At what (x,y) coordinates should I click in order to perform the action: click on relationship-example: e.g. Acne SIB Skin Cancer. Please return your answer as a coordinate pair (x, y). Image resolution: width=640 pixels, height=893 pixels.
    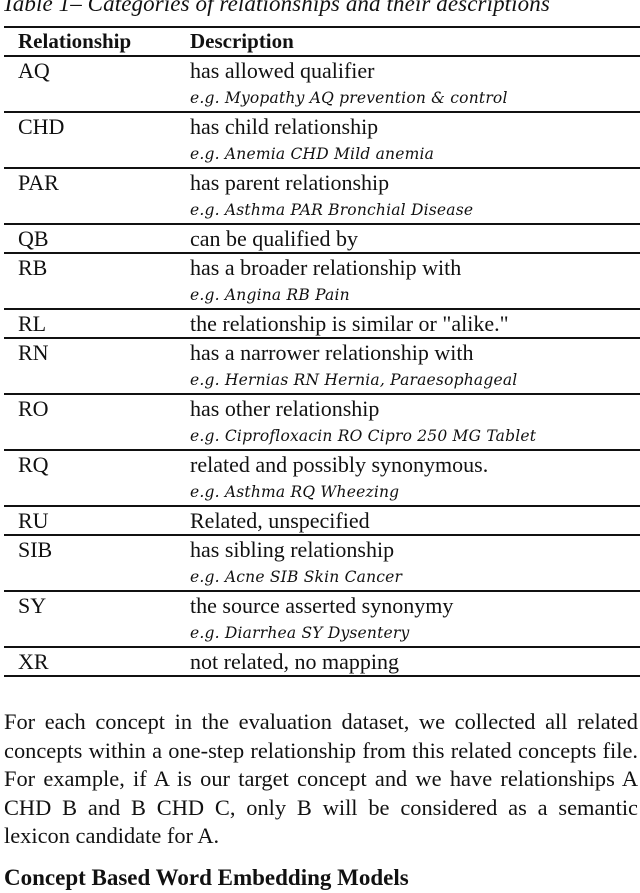
    Looking at the image, I should click on (296, 577).